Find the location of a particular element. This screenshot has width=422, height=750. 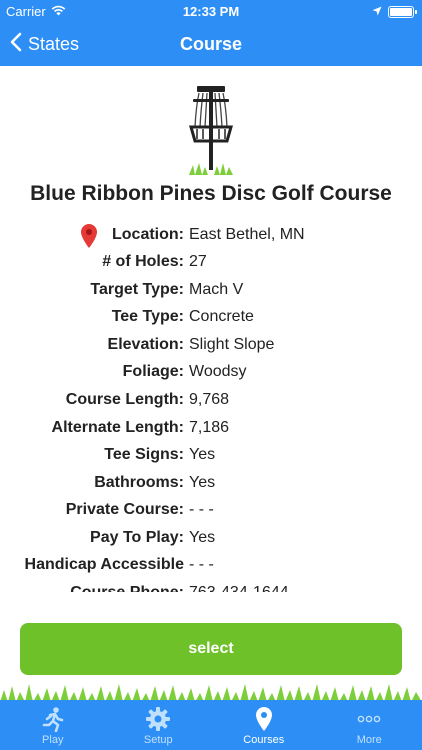

detail-label: Tee Type: is located at coordinates (147, 316).